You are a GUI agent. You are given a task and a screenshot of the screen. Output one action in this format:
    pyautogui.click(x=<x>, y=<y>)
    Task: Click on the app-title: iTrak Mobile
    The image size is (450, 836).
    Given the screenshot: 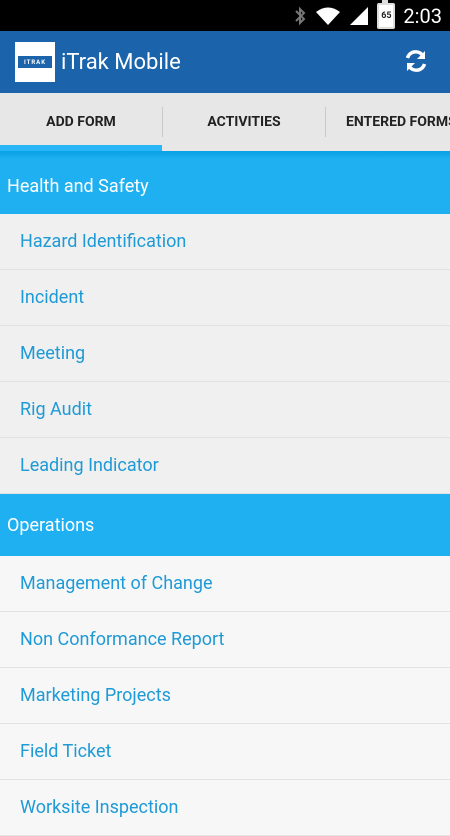 What is the action you would take?
    pyautogui.click(x=121, y=62)
    